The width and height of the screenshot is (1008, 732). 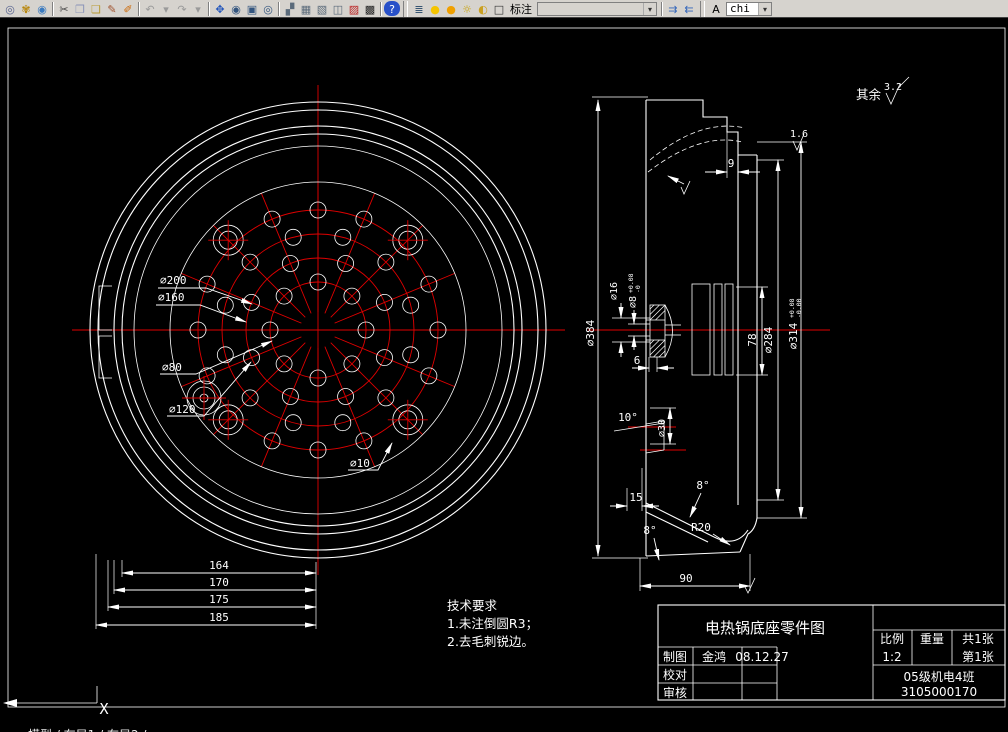 What do you see at coordinates (244, 451) in the screenshot?
I see `front-view-dimensions: ⌀200 ⌀160 ⌀80 ⌀120 ⌀10 164 170 175 185` at bounding box center [244, 451].